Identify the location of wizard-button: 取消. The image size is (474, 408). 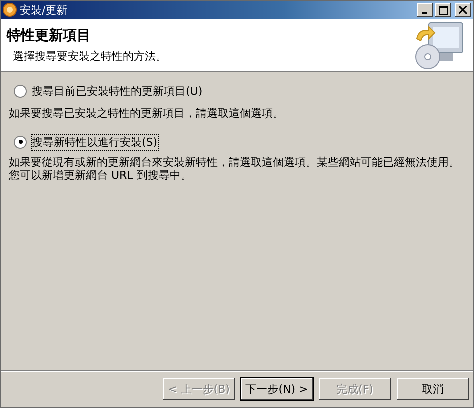
(433, 389).